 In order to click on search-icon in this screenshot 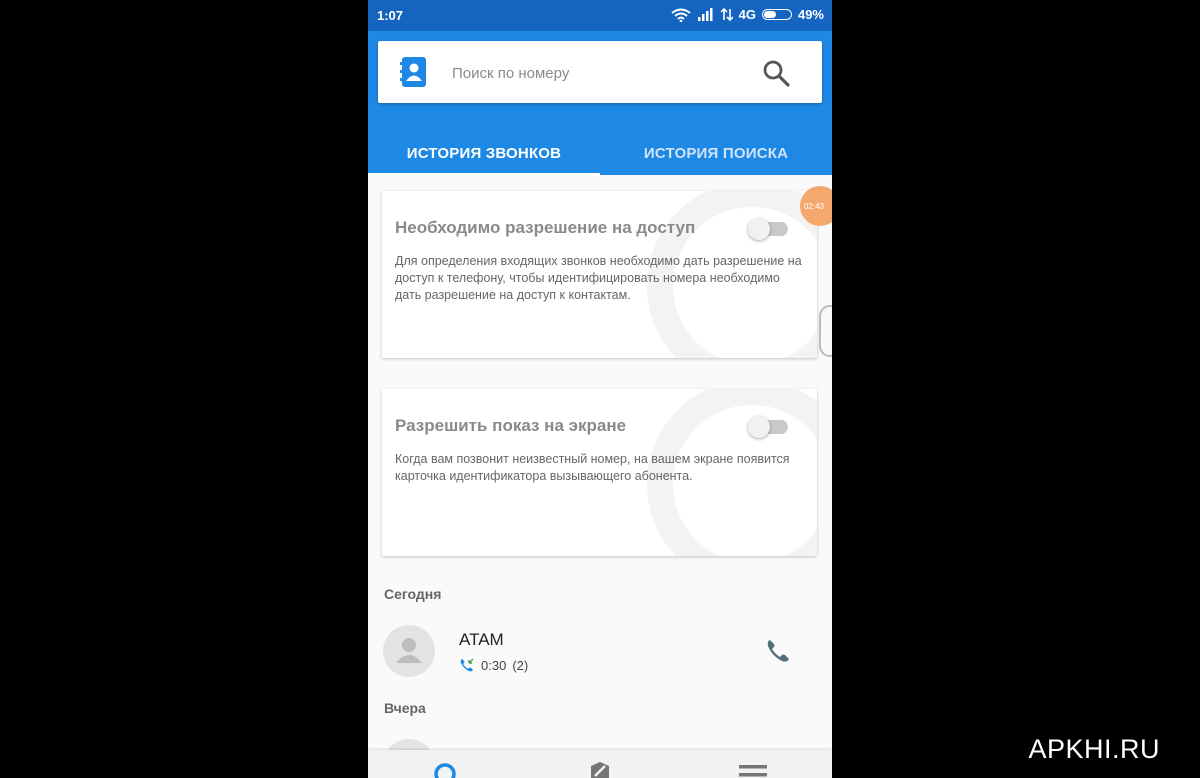, I will do `click(776, 73)`.